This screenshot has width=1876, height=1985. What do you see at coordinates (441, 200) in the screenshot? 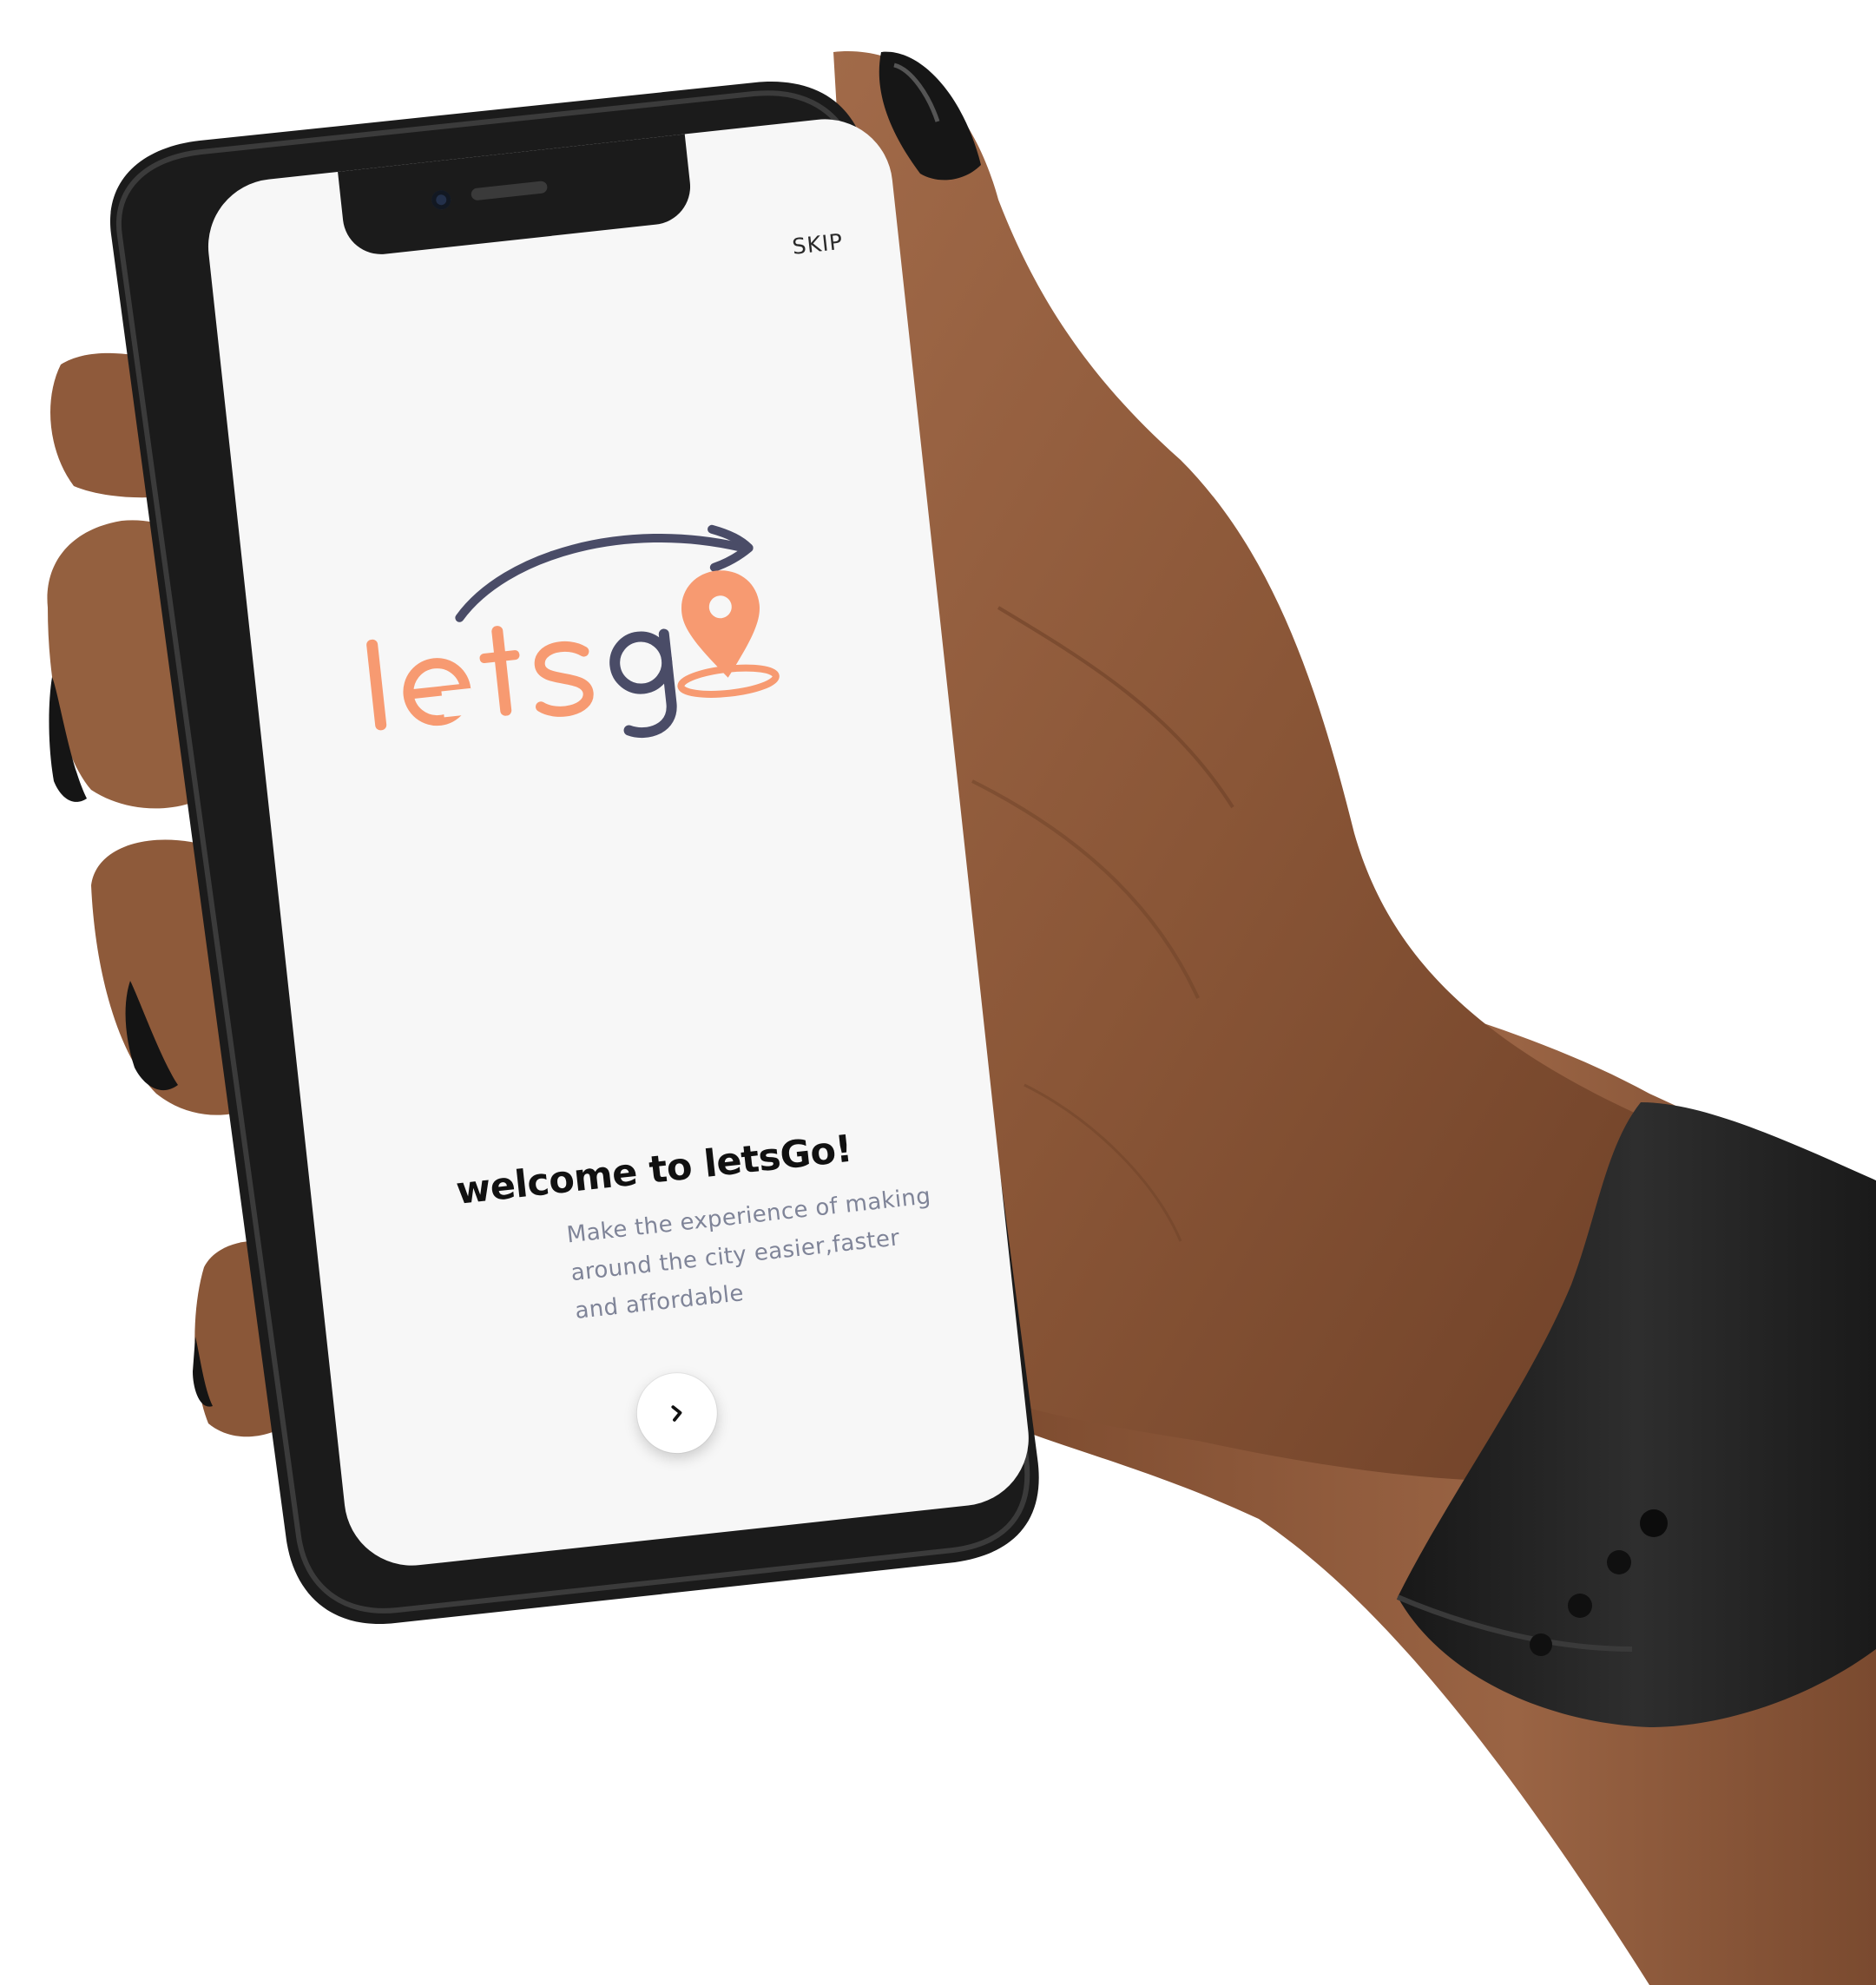
I see `front-camera-icon` at bounding box center [441, 200].